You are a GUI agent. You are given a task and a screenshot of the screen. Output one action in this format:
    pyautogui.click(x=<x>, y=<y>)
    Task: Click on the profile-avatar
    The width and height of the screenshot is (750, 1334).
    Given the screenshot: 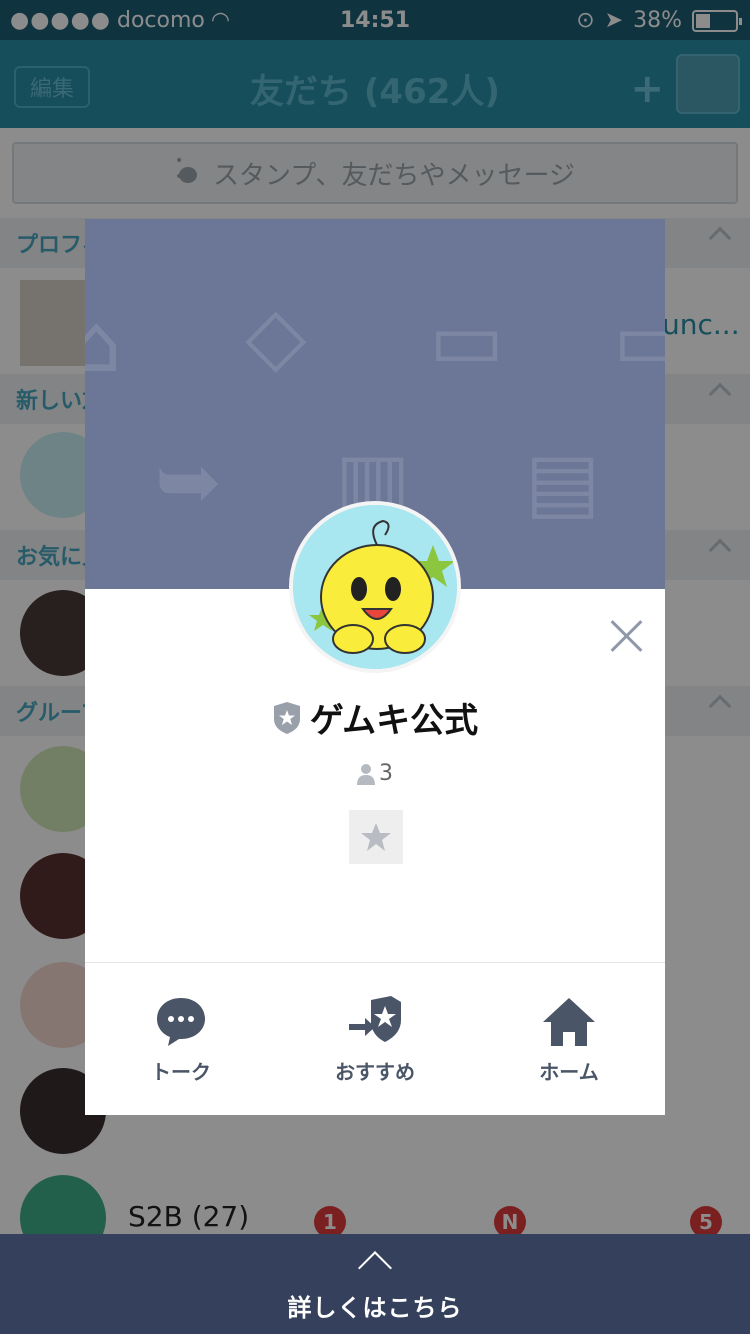 What is the action you would take?
    pyautogui.click(x=375, y=587)
    